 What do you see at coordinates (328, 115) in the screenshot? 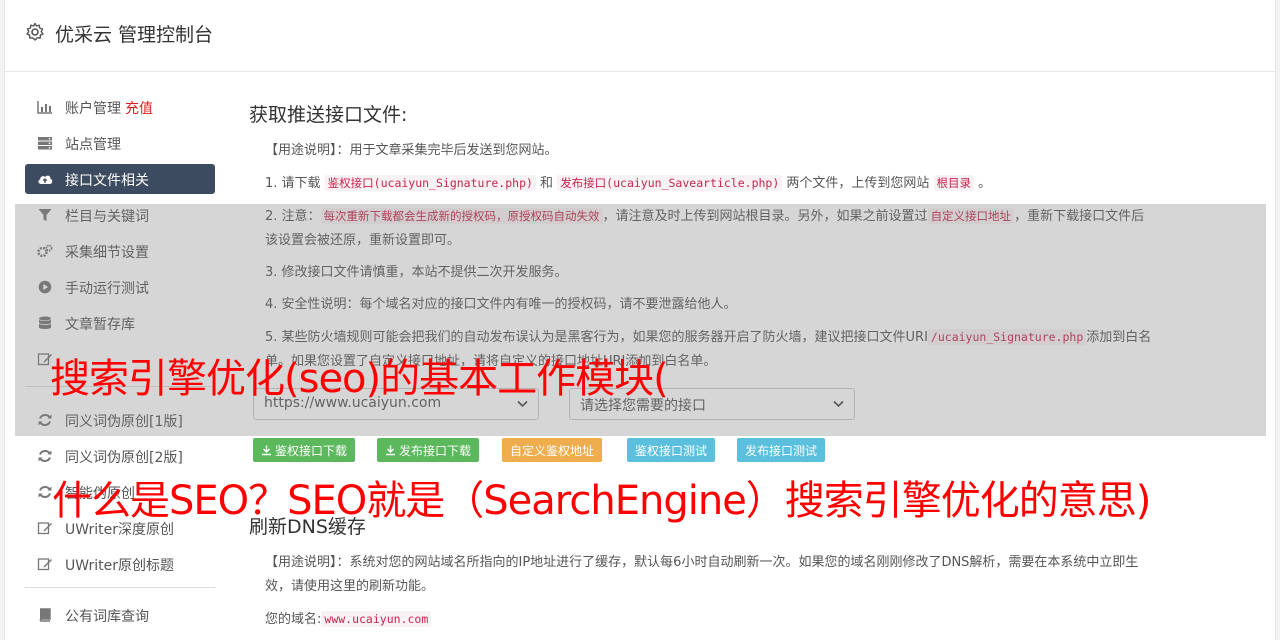
I see `section-title-interface: 获取推送接口文件:` at bounding box center [328, 115].